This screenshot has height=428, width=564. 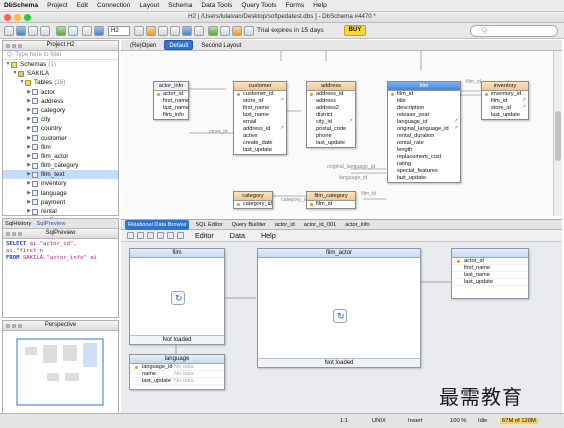 I want to click on tree-item-schemas: ▼ Schemas (1), so click(x=60, y=64).